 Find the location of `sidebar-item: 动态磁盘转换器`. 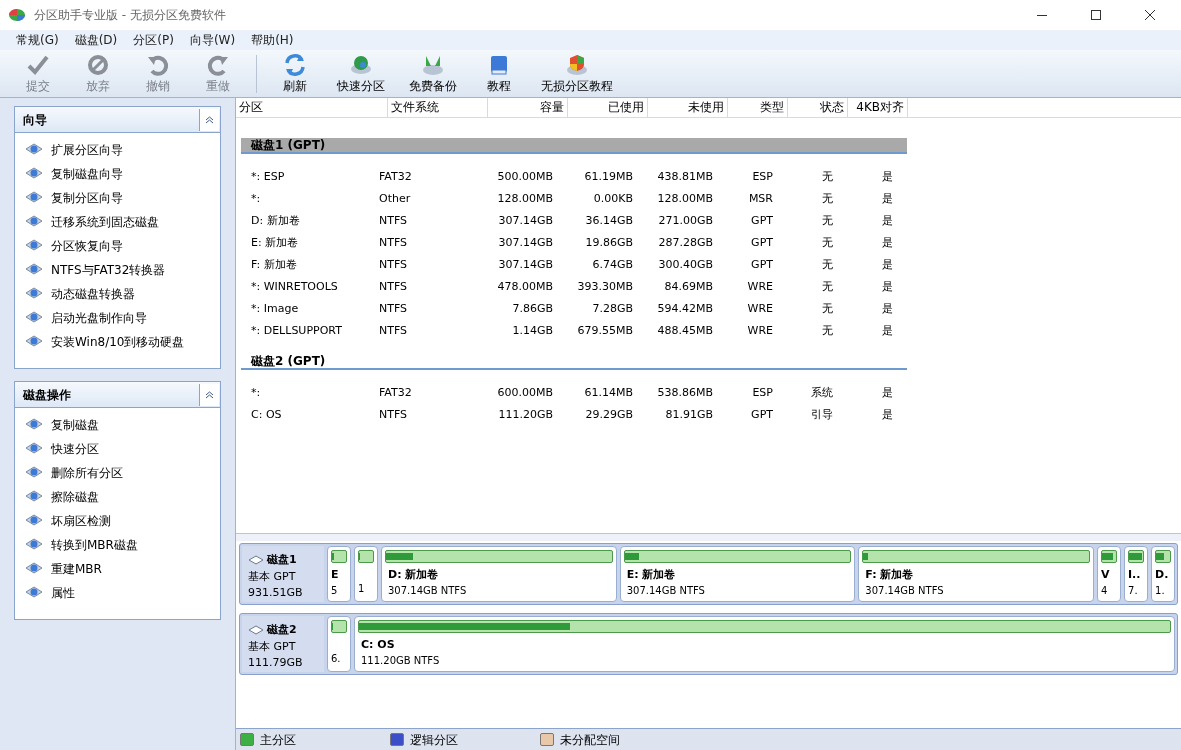

sidebar-item: 动态磁盘转换器 is located at coordinates (117, 294).